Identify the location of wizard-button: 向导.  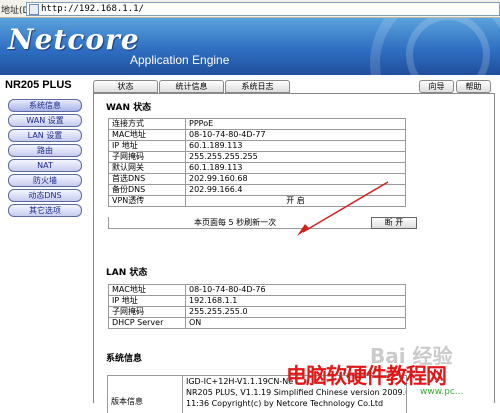
(436, 86).